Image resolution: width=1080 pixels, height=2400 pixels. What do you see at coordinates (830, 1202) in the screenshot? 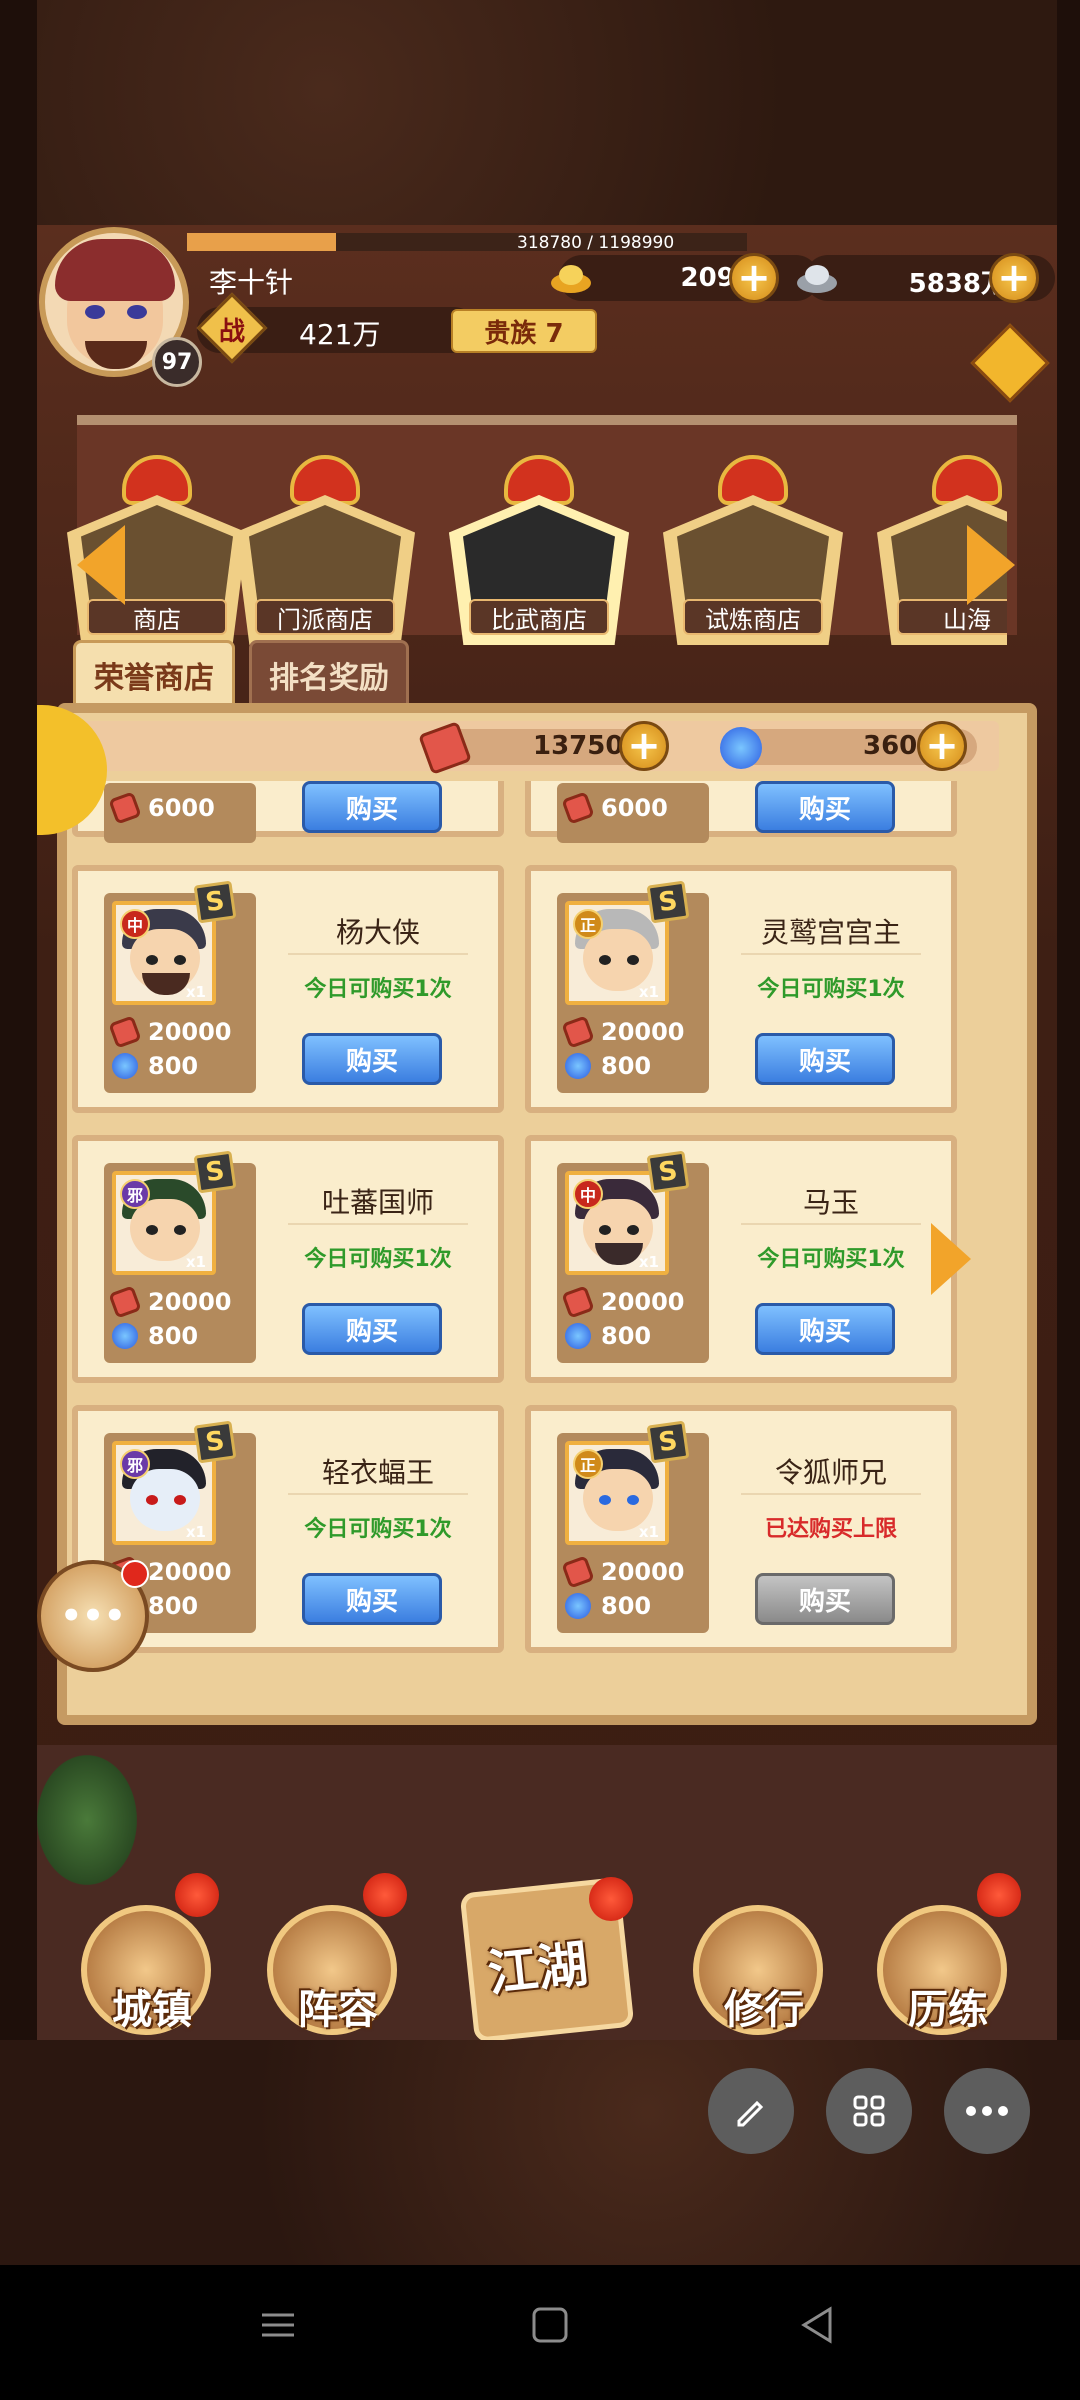
I see `item-name: 马玉` at bounding box center [830, 1202].